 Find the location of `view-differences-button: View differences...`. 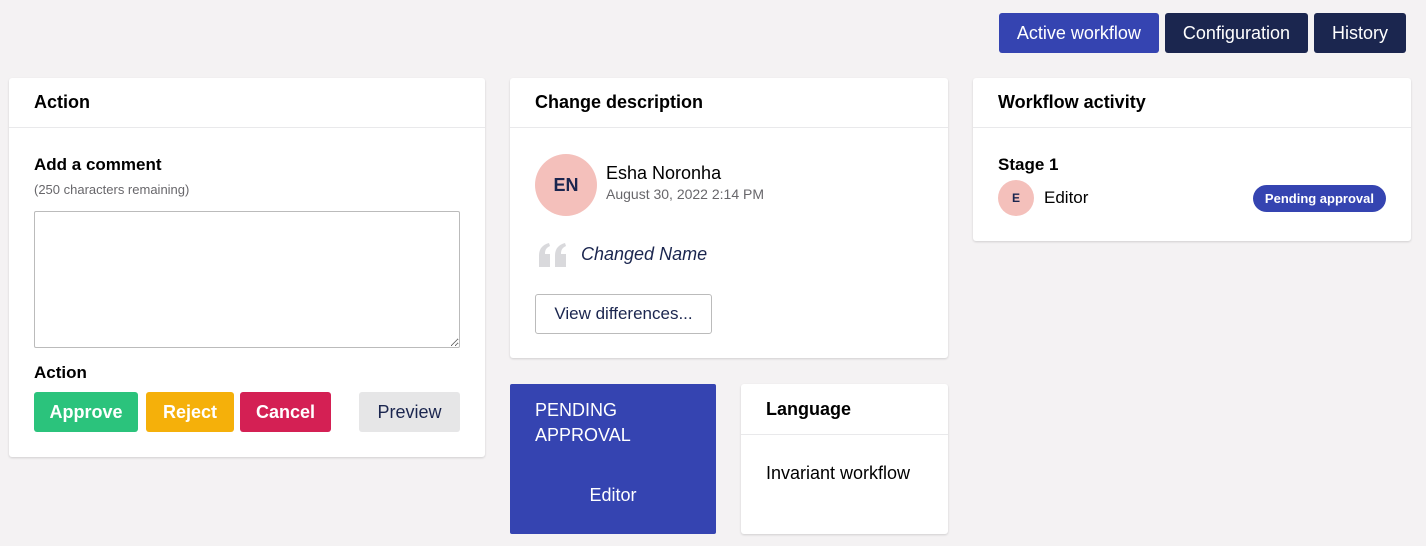

view-differences-button: View differences... is located at coordinates (623, 314).